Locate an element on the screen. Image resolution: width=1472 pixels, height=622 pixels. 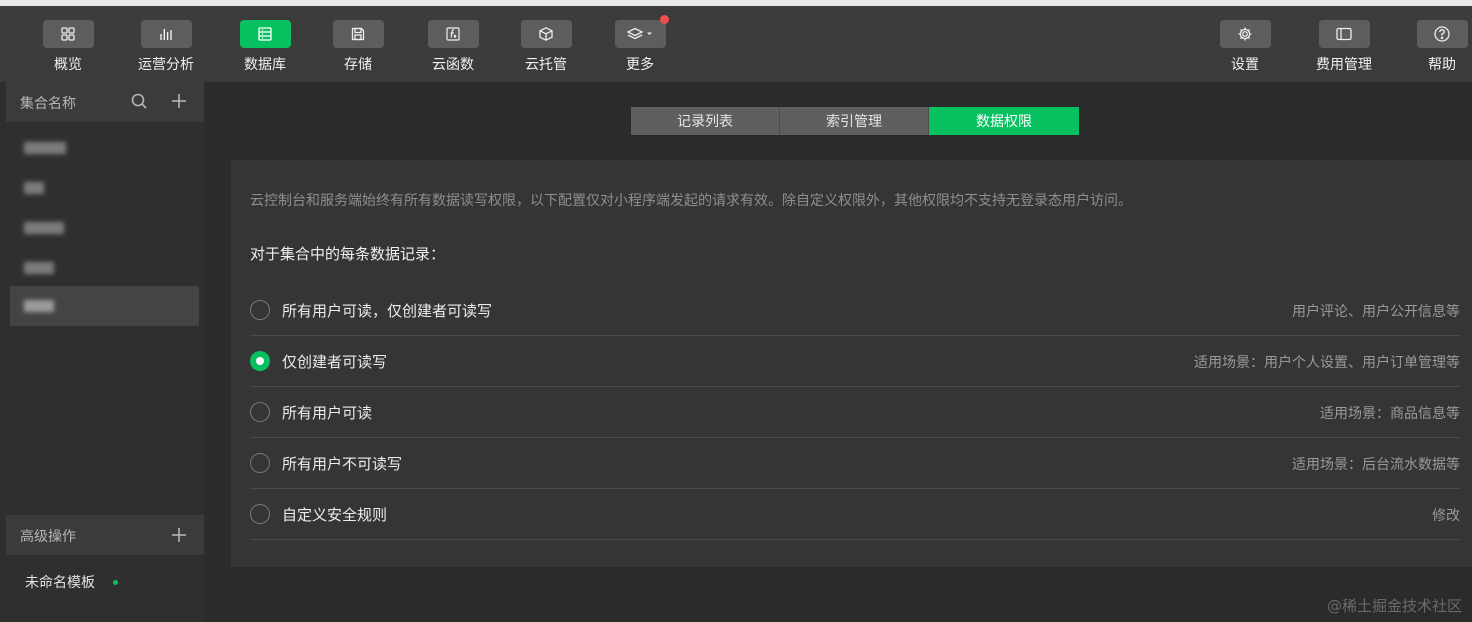
option-label: 自定义安全规则 is located at coordinates (335, 515).